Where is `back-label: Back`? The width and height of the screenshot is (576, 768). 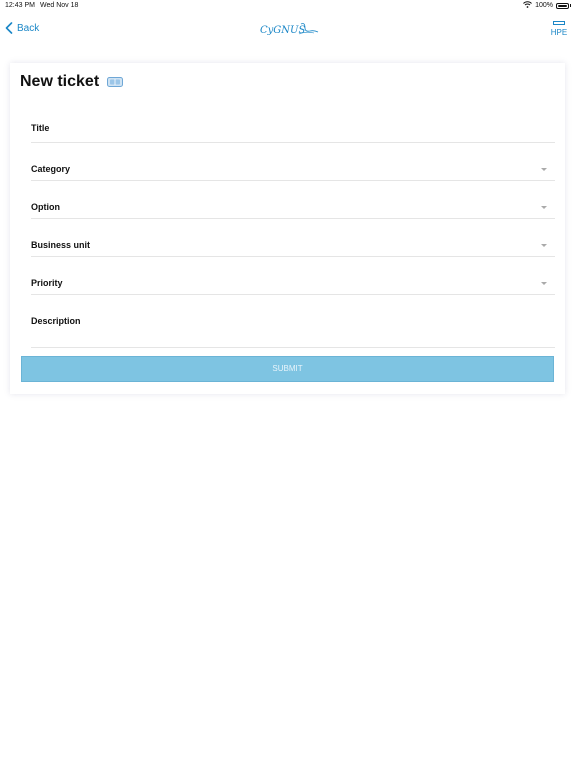
back-label: Back is located at coordinates (28, 28).